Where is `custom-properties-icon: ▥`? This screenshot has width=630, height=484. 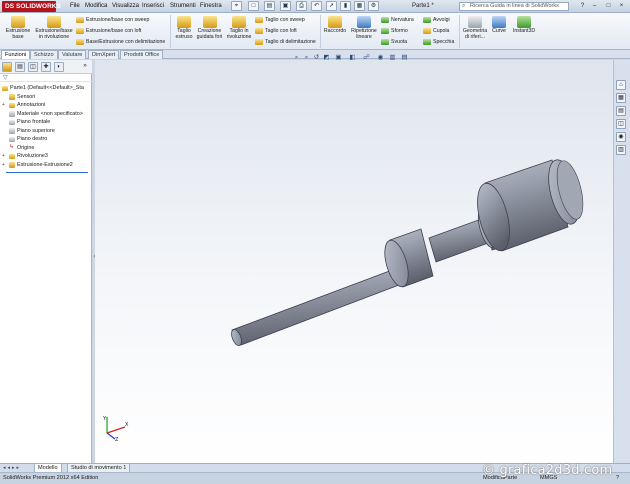
custom-properties-icon: ▥ is located at coordinates (621, 150).